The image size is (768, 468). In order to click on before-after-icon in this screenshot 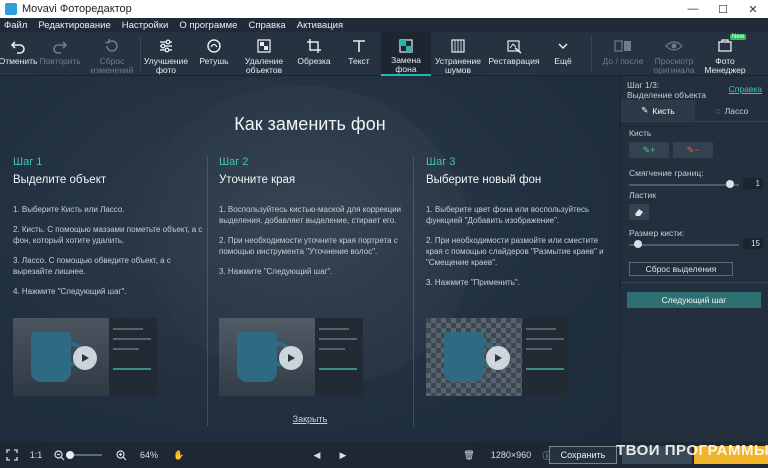, I will do `click(623, 46)`.